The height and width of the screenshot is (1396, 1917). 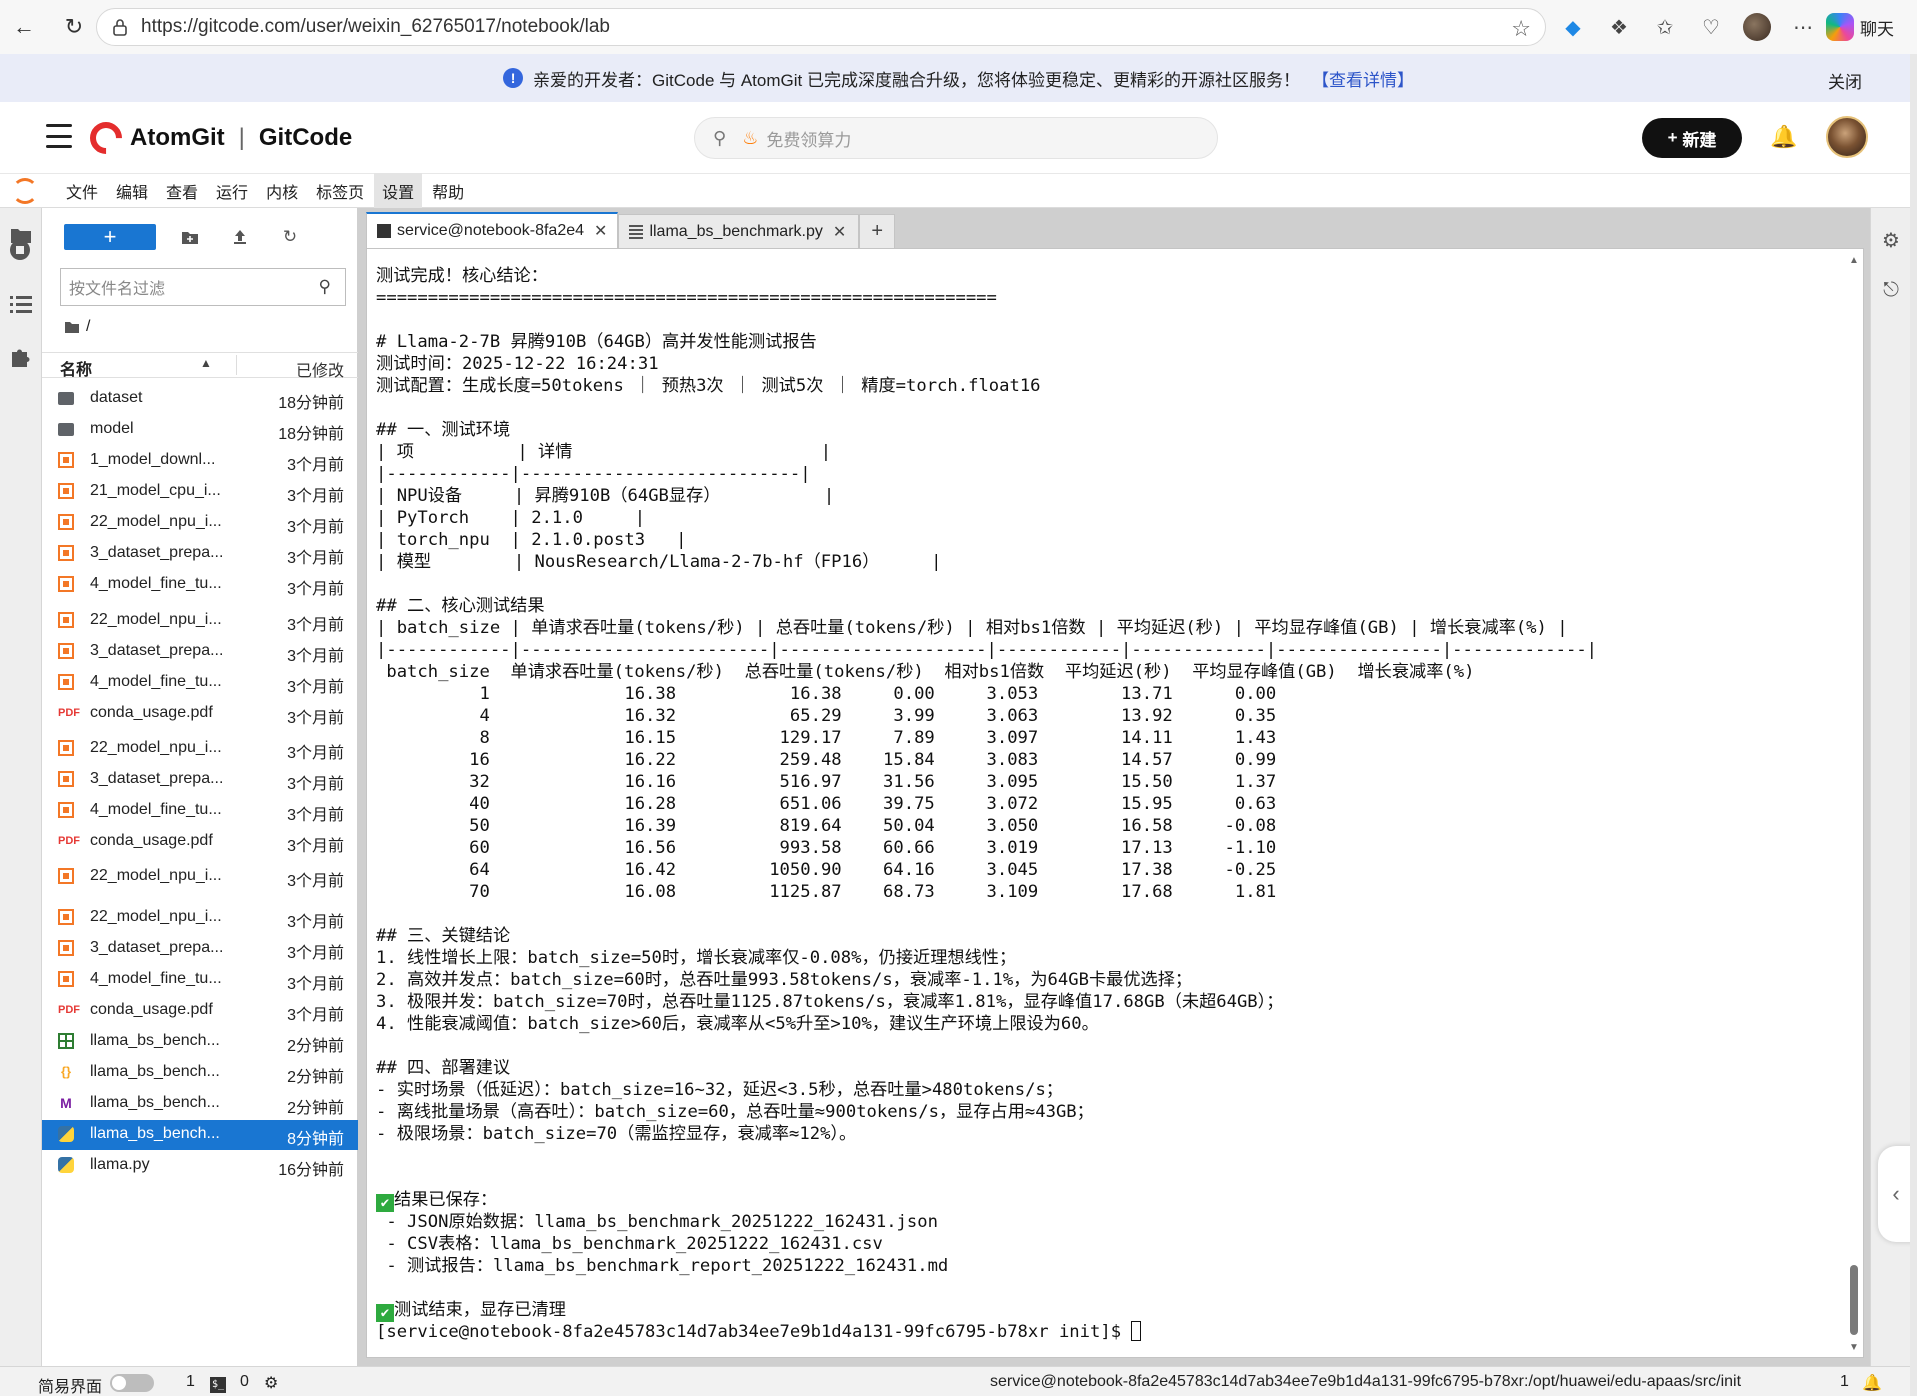 What do you see at coordinates (290, 237) in the screenshot?
I see `refresh-icon: ↻` at bounding box center [290, 237].